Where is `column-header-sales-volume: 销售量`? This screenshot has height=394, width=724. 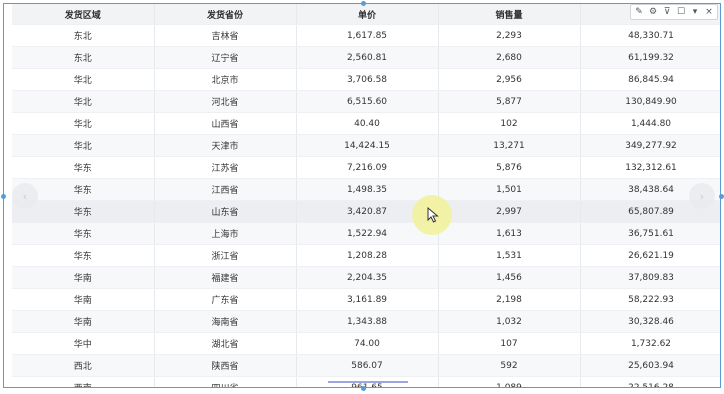
column-header-sales-volume: 销售量 is located at coordinates (509, 14).